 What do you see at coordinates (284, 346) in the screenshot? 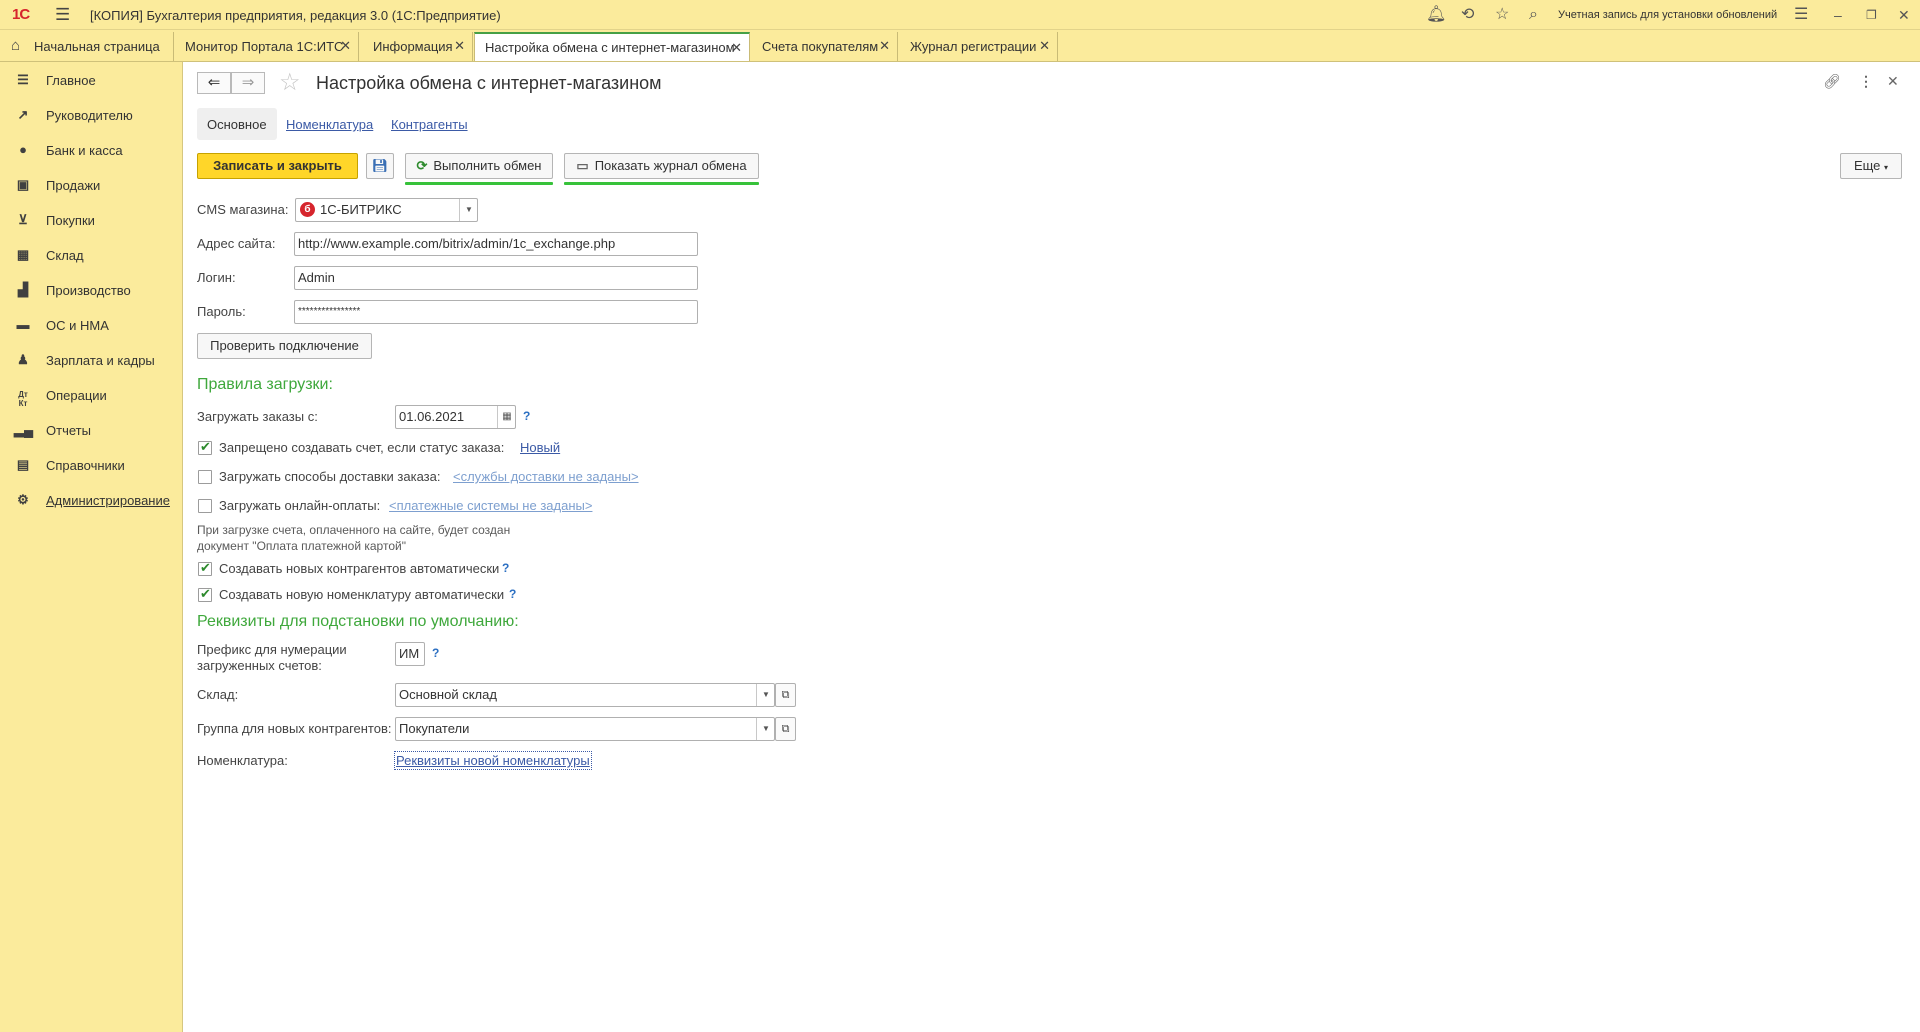
I see `check-connection-button: Проверить подключение` at bounding box center [284, 346].